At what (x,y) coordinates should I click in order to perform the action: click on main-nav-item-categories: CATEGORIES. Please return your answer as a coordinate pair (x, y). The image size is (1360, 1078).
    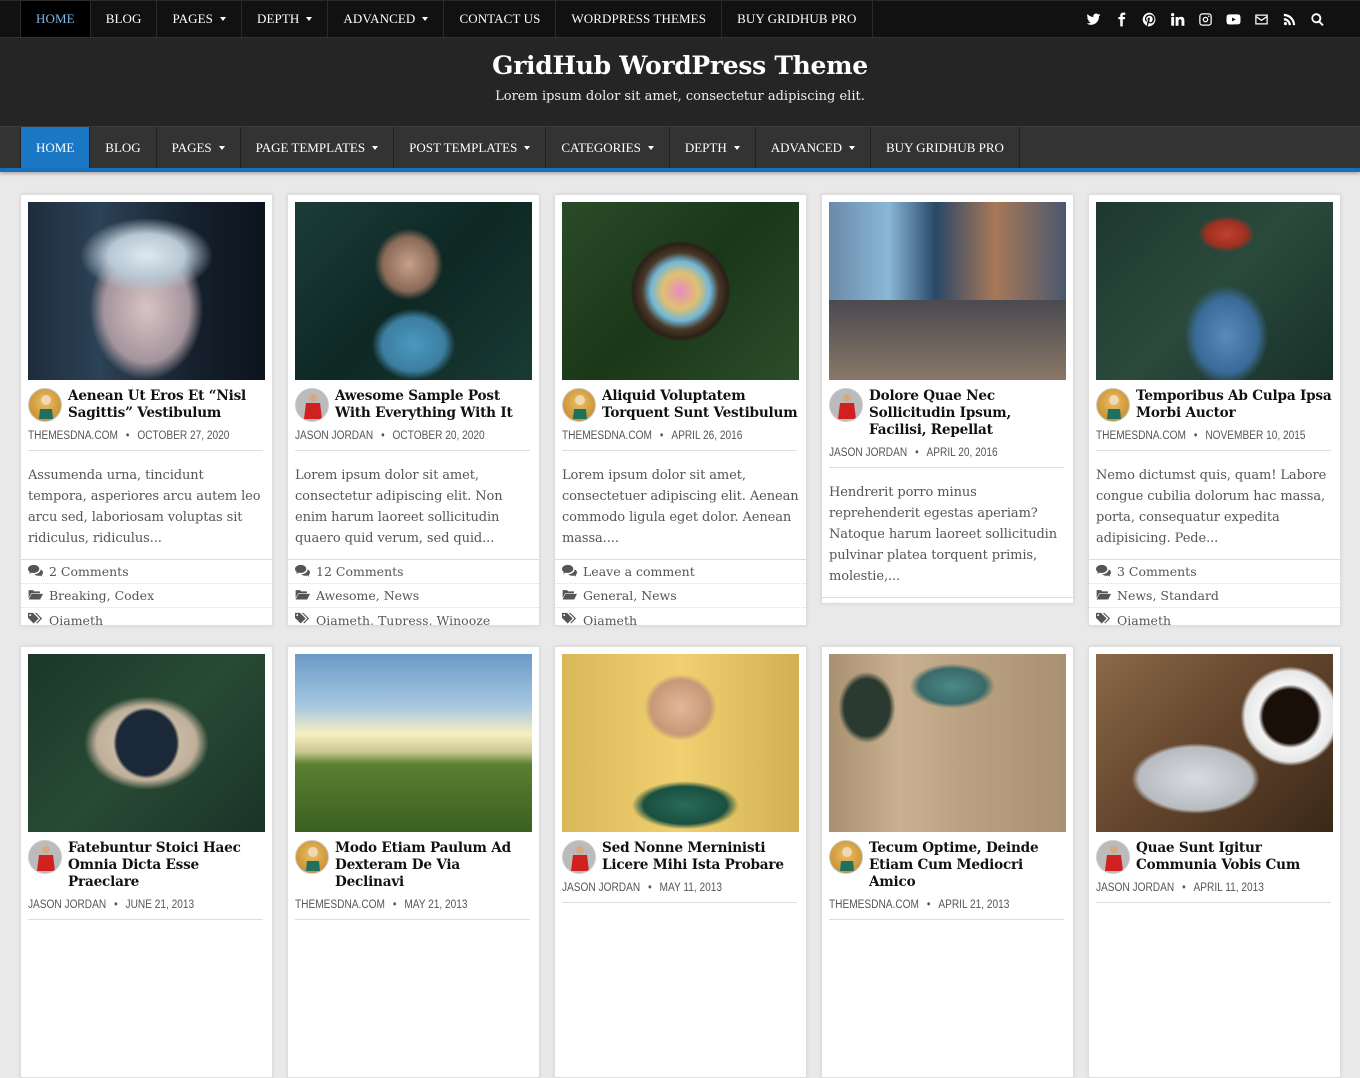
    Looking at the image, I should click on (608, 147).